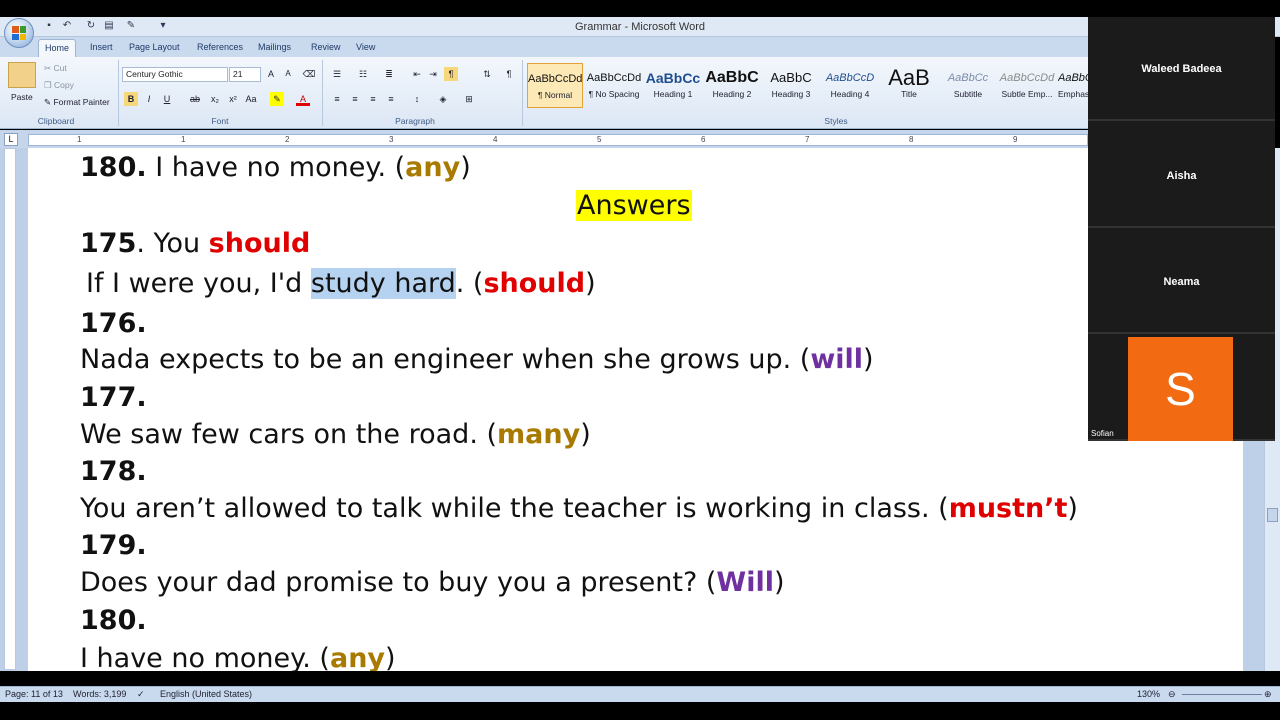 The height and width of the screenshot is (720, 1280). What do you see at coordinates (391, 99) in the screenshot?
I see `justify-icon: ≡` at bounding box center [391, 99].